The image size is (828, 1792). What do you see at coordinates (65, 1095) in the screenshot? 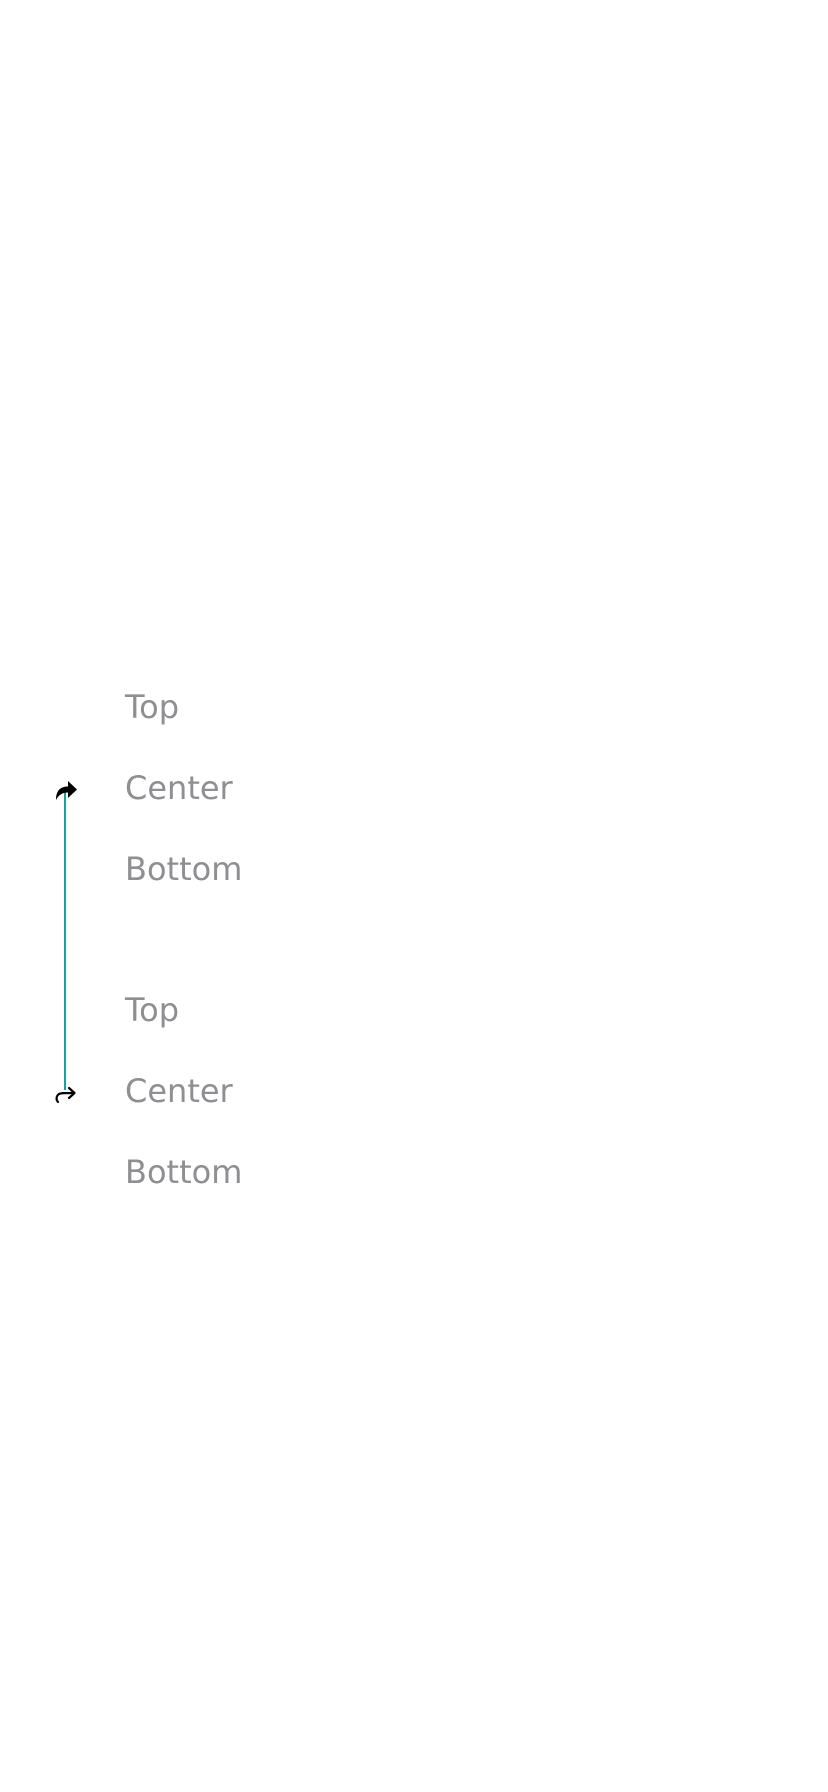
I see `share-arrow-outline-icon` at bounding box center [65, 1095].